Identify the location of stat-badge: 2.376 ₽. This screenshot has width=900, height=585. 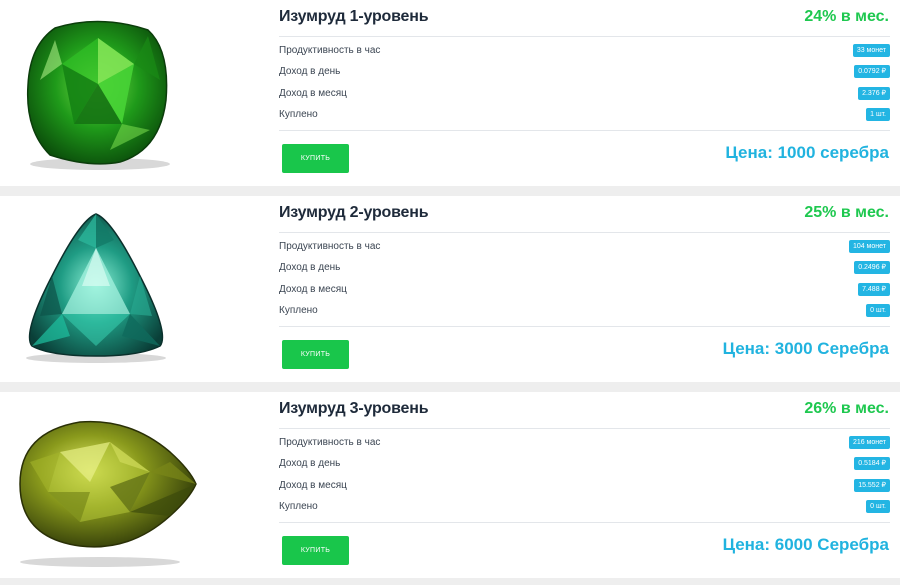
(874, 93).